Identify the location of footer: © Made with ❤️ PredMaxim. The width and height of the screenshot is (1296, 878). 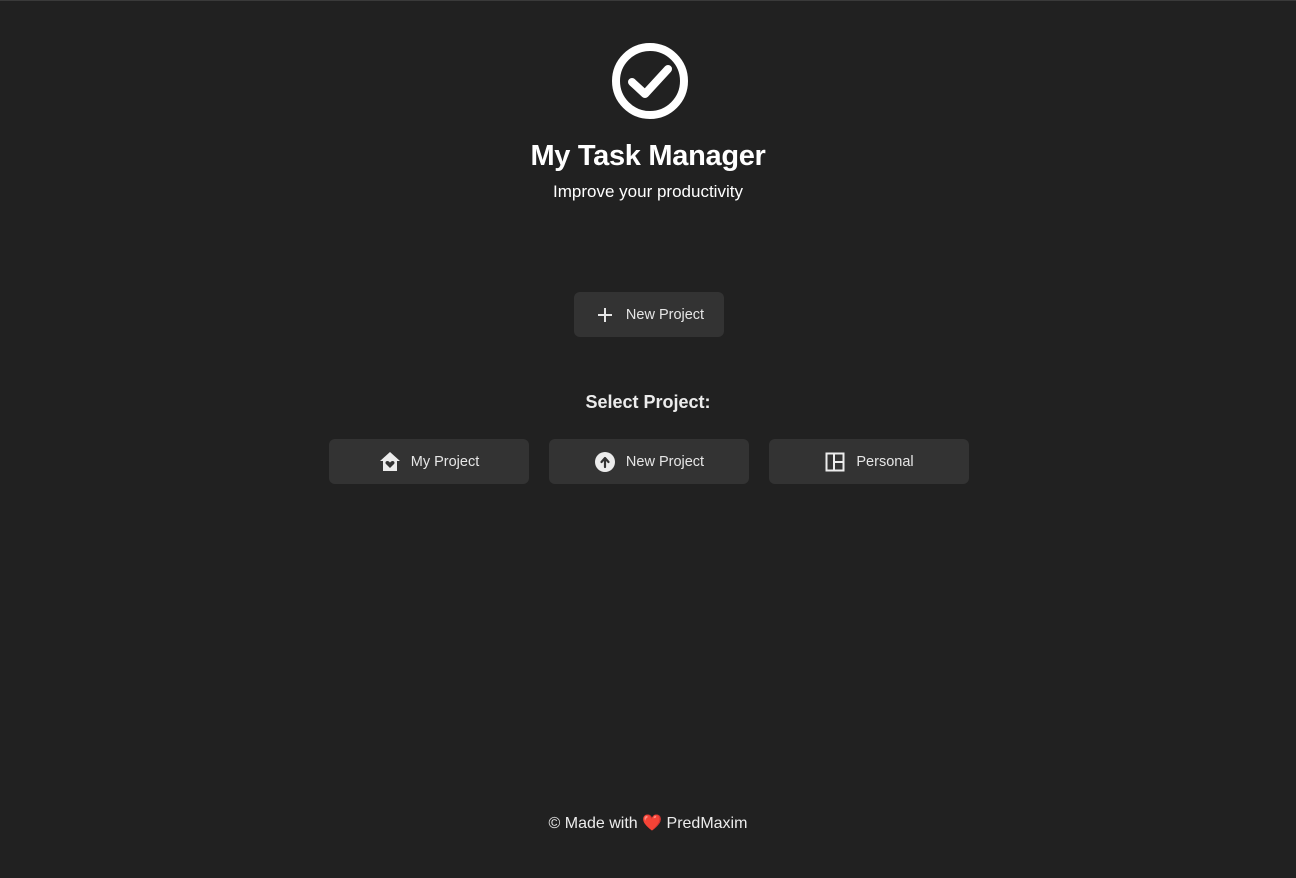
(648, 823).